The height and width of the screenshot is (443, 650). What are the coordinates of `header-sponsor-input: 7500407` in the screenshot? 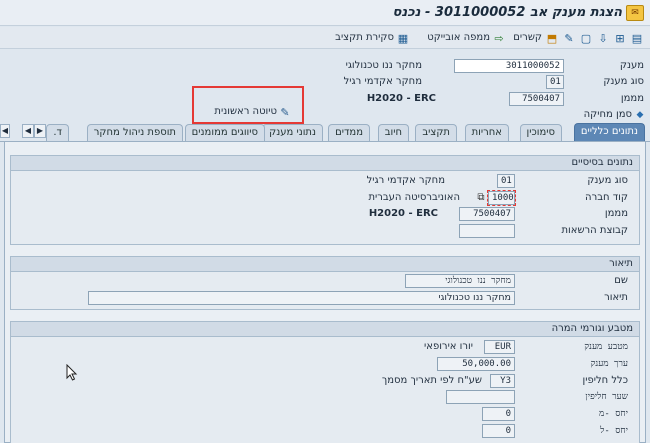 It's located at (536, 99).